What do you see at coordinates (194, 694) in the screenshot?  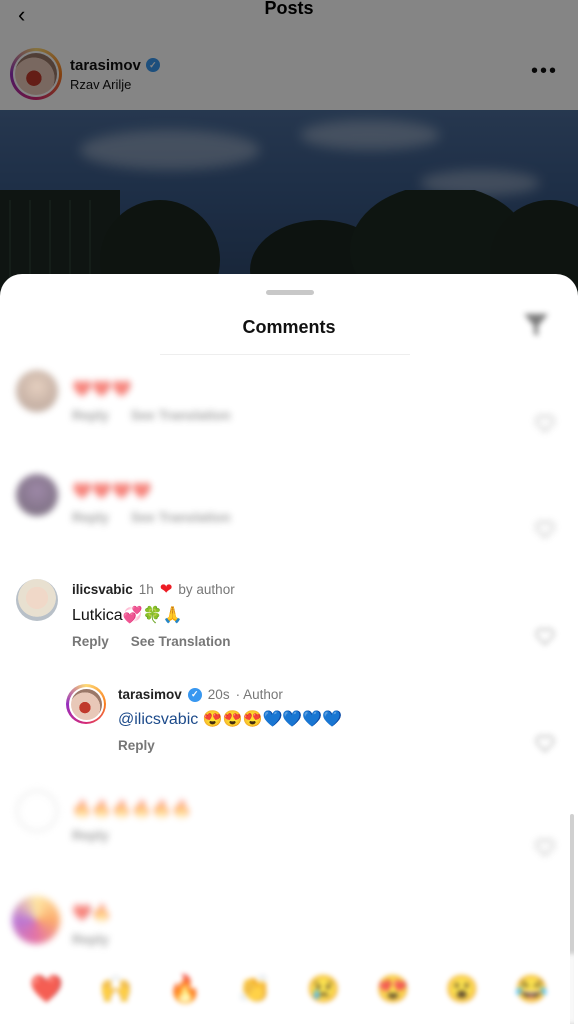 I see `verified-badge-icon: ✓` at bounding box center [194, 694].